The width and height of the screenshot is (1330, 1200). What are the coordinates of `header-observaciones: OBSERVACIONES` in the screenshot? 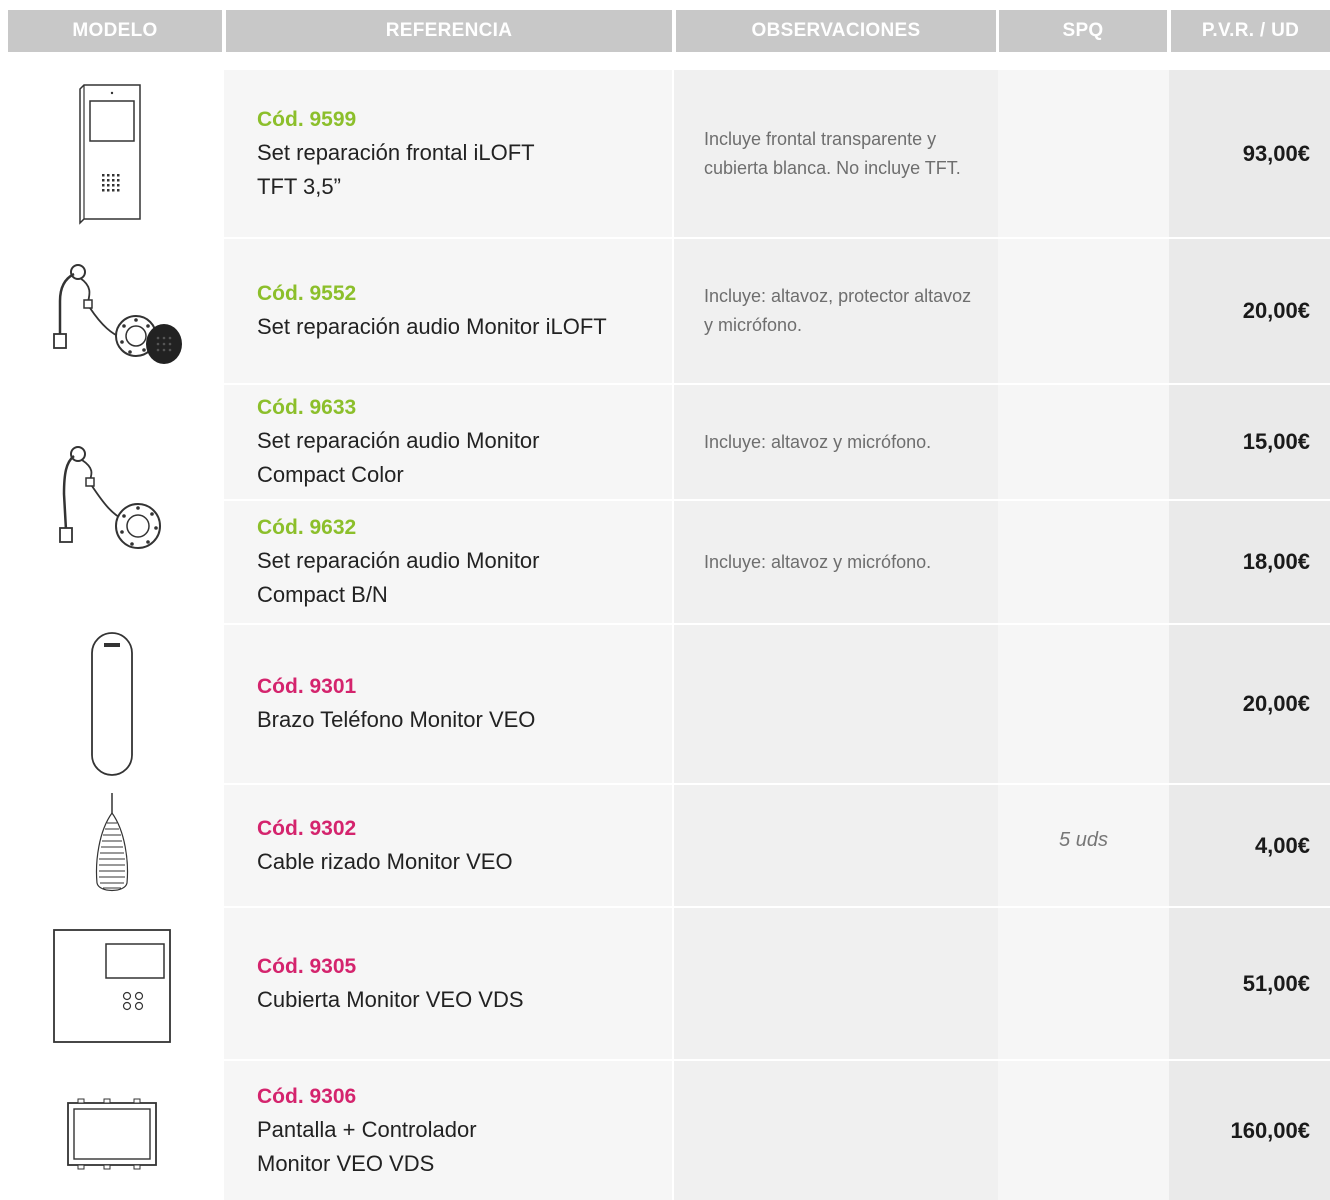 It's located at (836, 31).